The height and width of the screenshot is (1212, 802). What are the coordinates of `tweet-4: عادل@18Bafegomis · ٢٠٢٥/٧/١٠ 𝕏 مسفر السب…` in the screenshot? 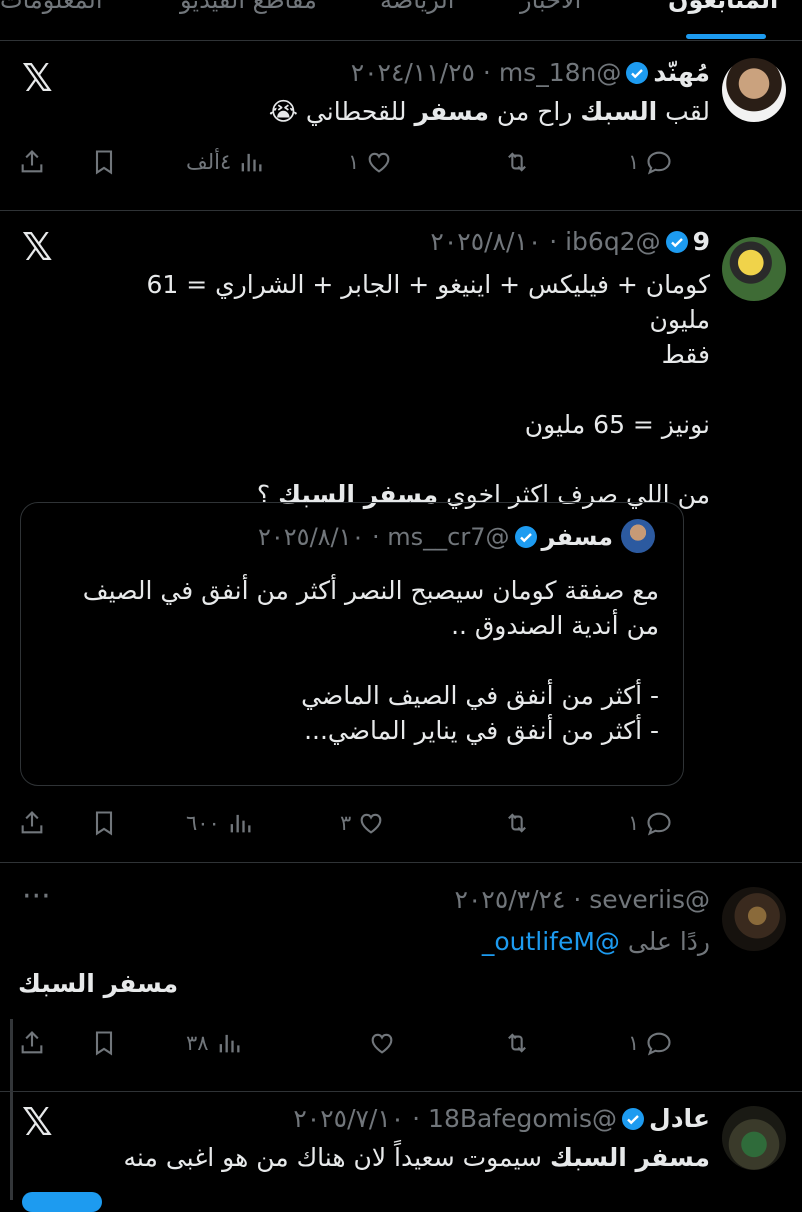 It's located at (401, 1152).